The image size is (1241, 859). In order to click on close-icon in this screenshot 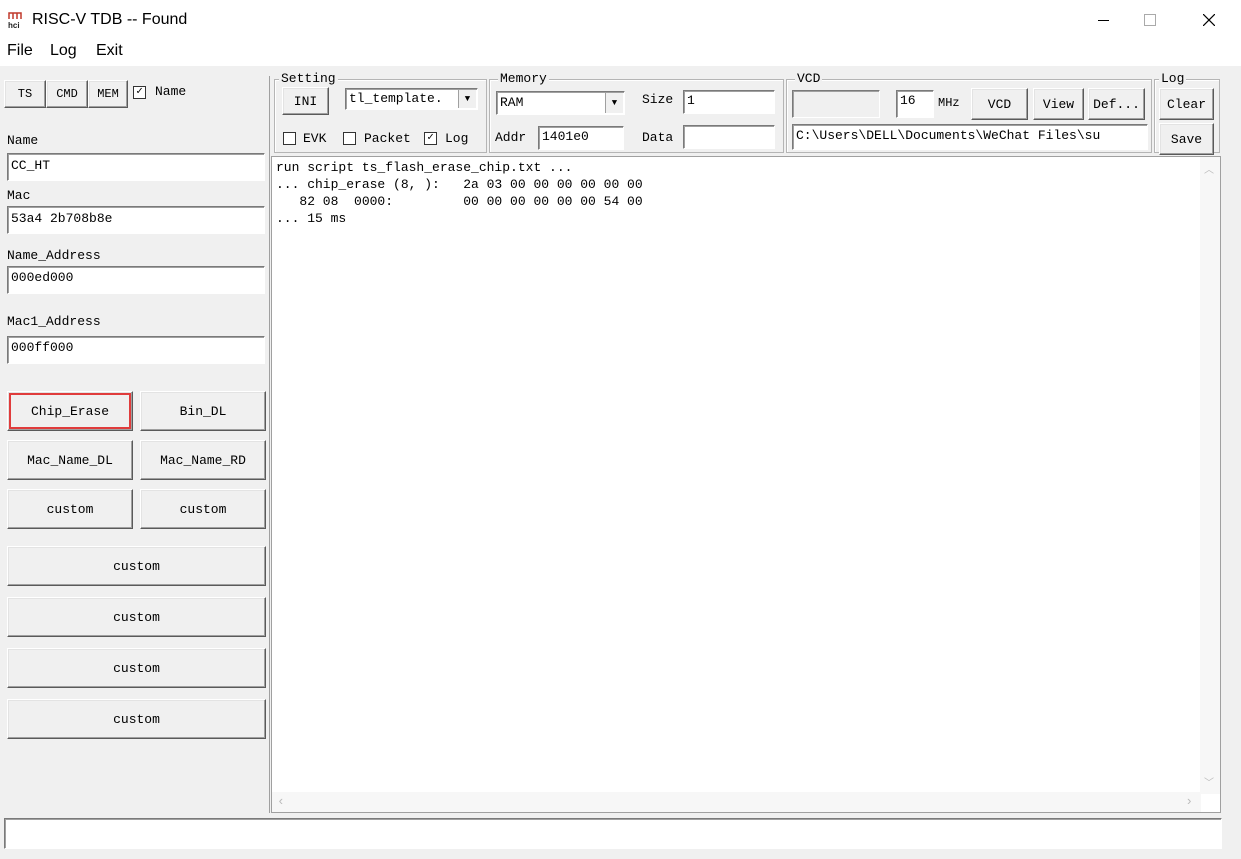, I will do `click(1209, 20)`.